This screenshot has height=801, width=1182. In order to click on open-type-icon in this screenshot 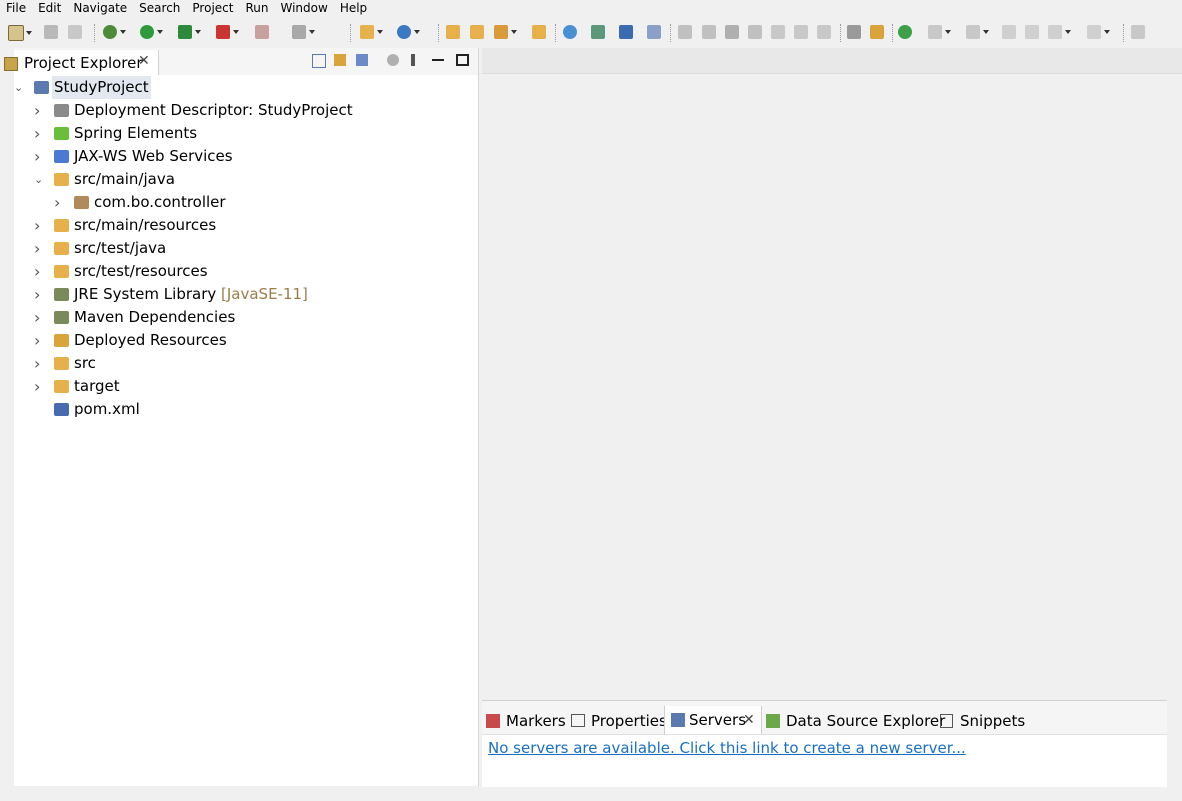, I will do `click(453, 32)`.